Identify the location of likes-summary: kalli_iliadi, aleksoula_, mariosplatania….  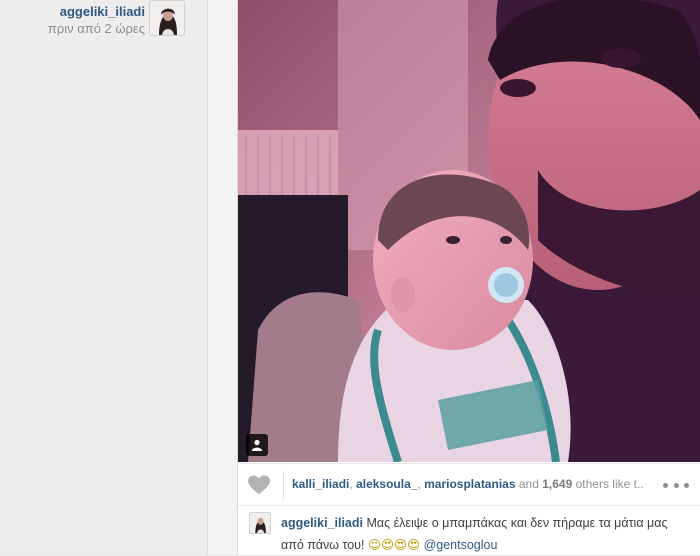
(468, 484).